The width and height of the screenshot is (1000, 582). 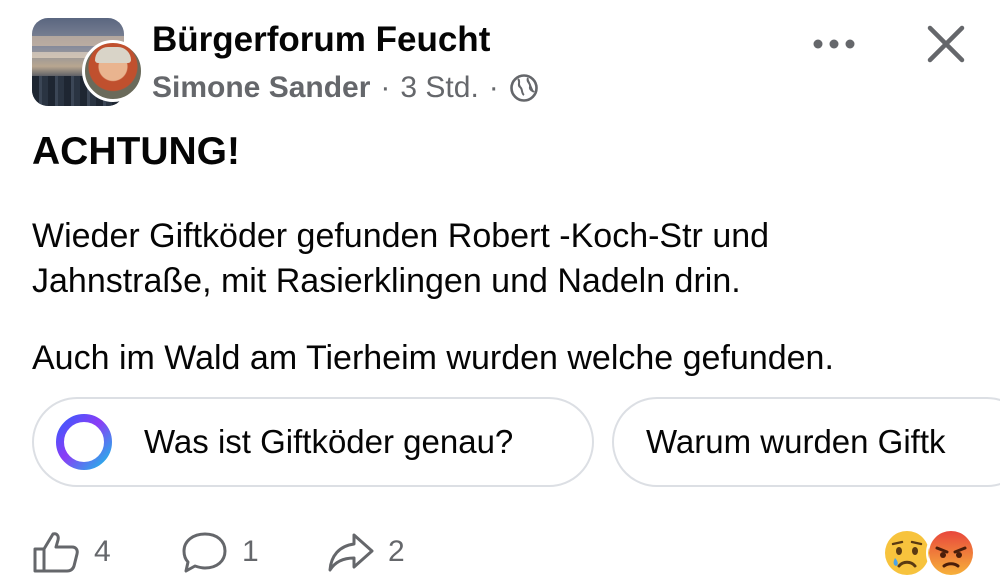 What do you see at coordinates (56, 552) in the screenshot?
I see `like-icon` at bounding box center [56, 552].